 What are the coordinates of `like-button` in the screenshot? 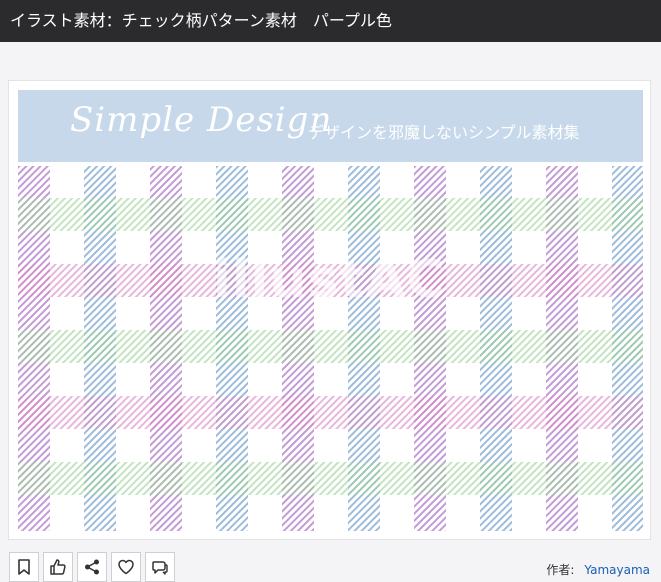 It's located at (58, 567).